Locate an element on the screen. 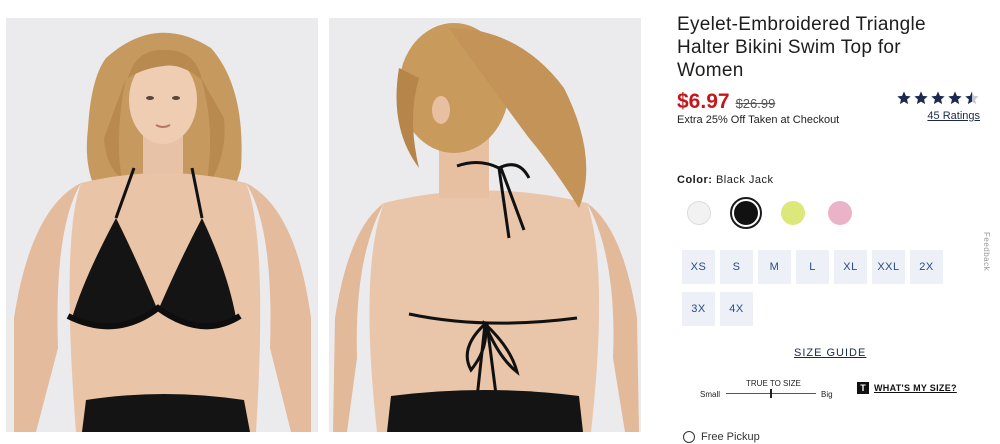  whats-my-size-label: WHAT'S MY SIZE? is located at coordinates (915, 388).